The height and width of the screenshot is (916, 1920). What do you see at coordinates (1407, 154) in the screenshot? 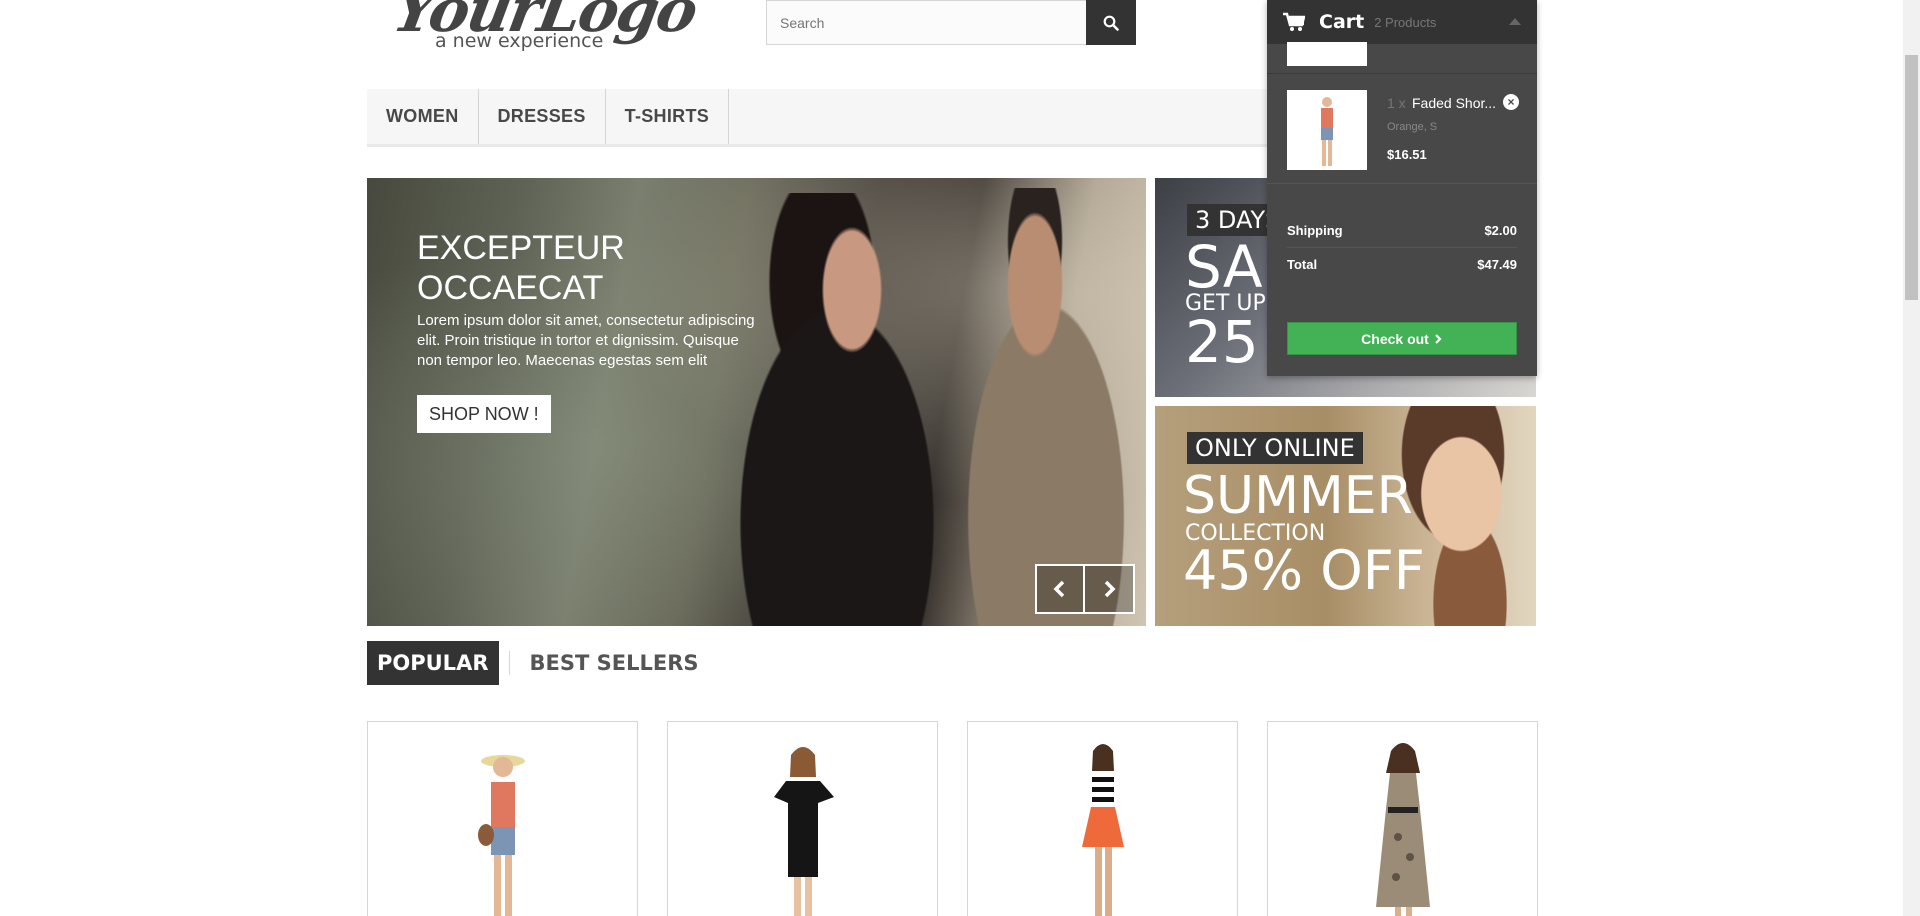
I see `cart-item-price: $16.51` at bounding box center [1407, 154].